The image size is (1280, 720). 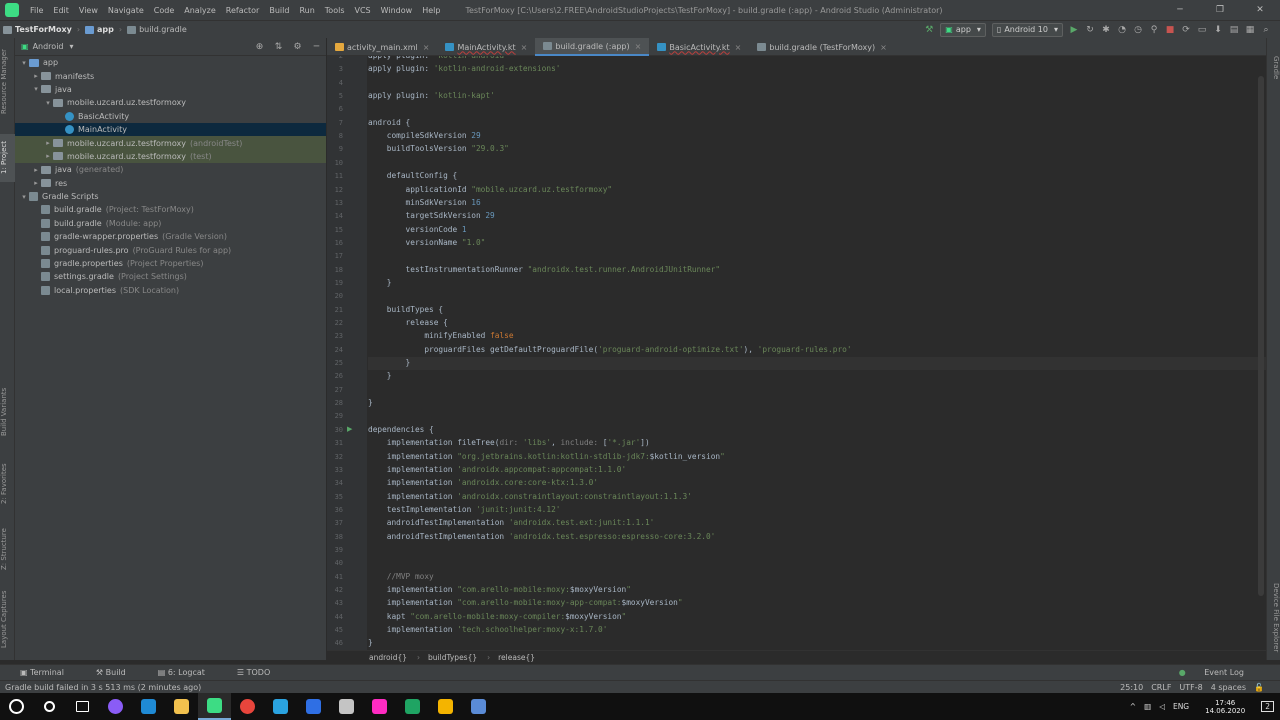 I want to click on run-icon: ▶, so click(x=1074, y=30).